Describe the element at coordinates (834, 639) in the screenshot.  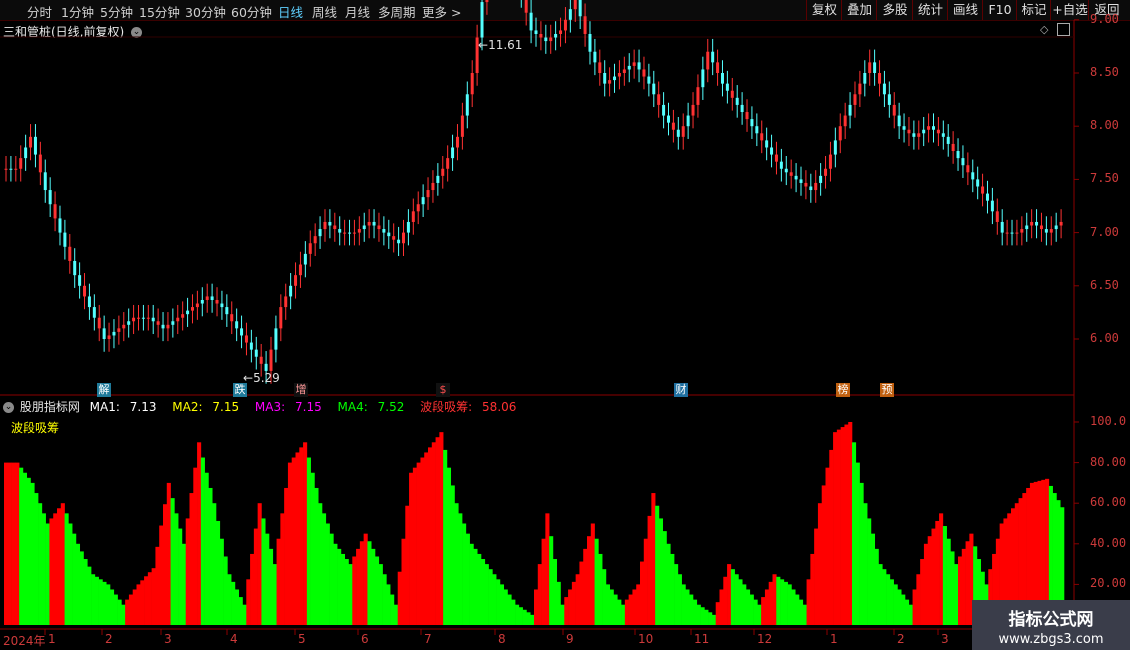
I see `month-label: 1` at that location.